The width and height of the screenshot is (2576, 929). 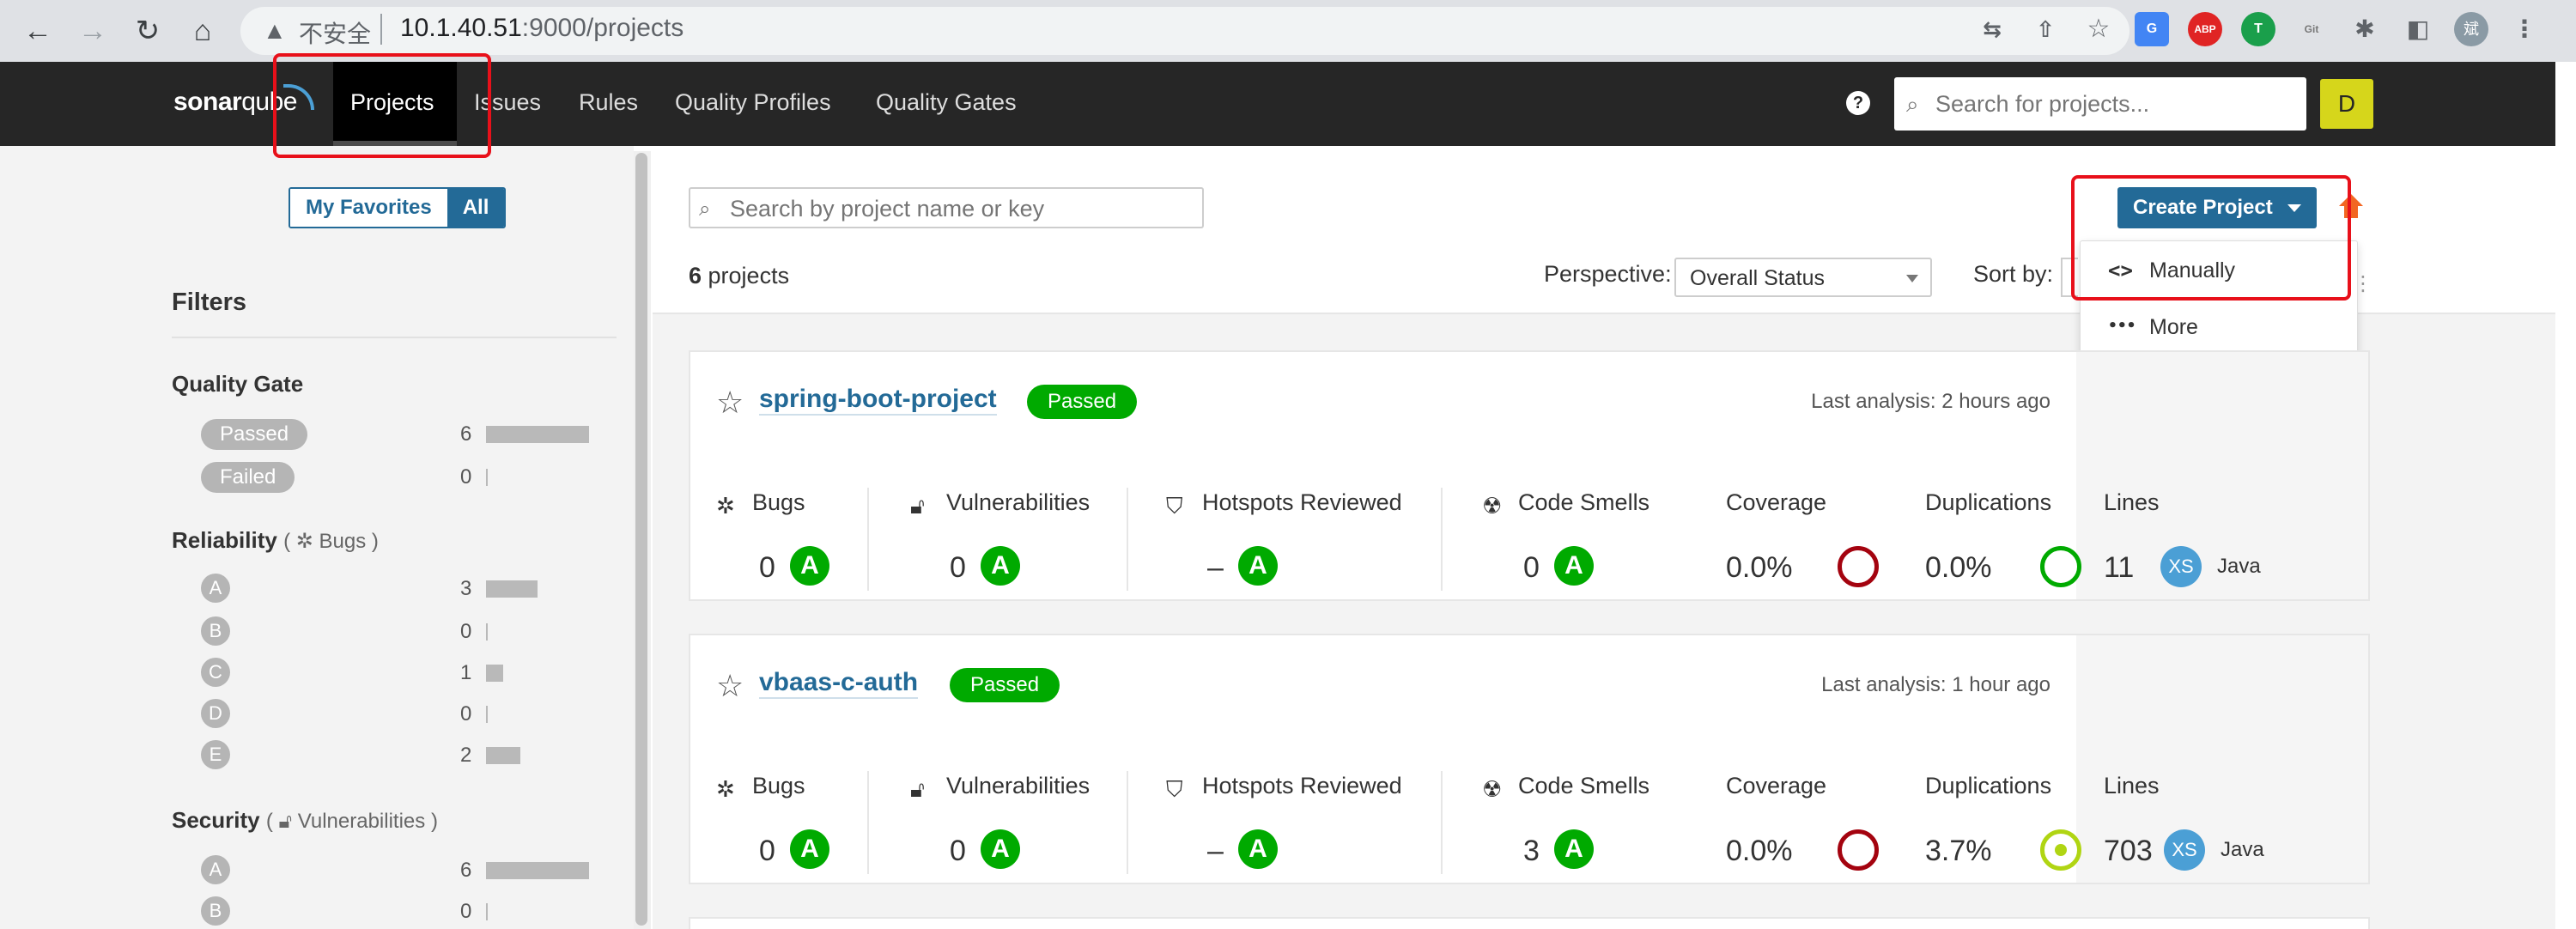 What do you see at coordinates (641, 539) in the screenshot?
I see `sidebar-scrollbar` at bounding box center [641, 539].